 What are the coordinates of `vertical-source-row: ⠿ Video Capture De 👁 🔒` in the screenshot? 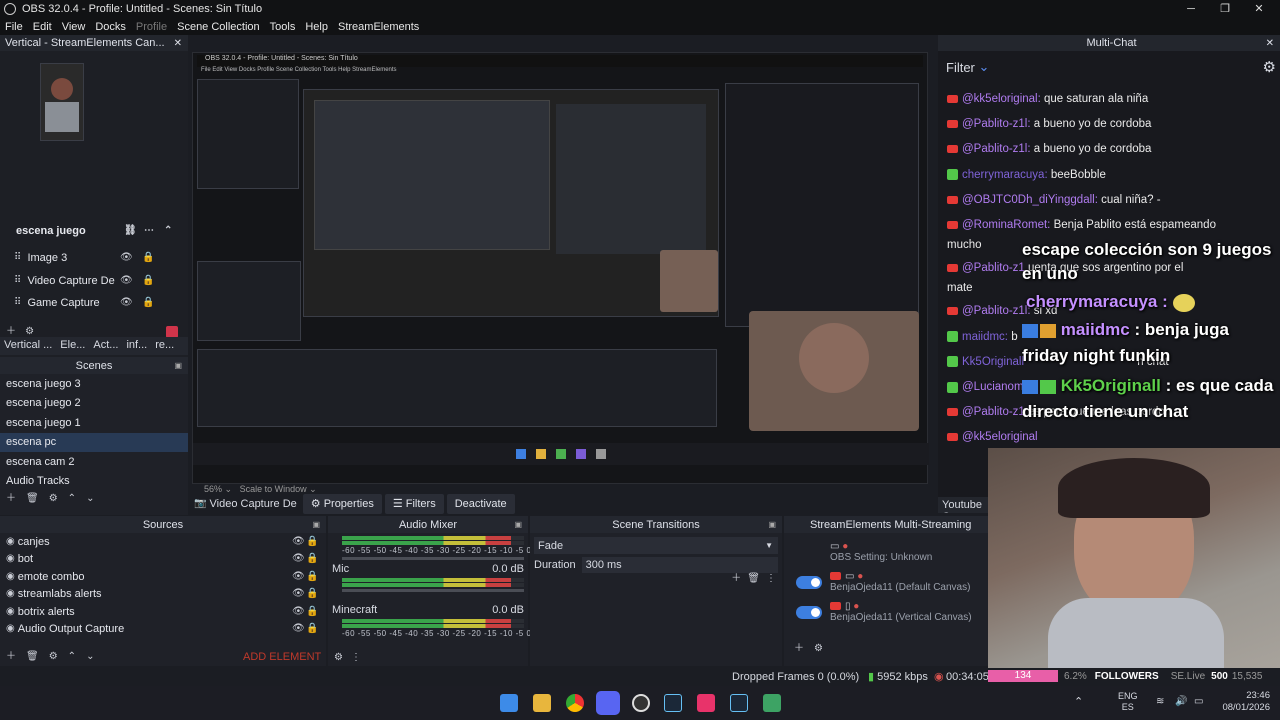 It's located at (94, 281).